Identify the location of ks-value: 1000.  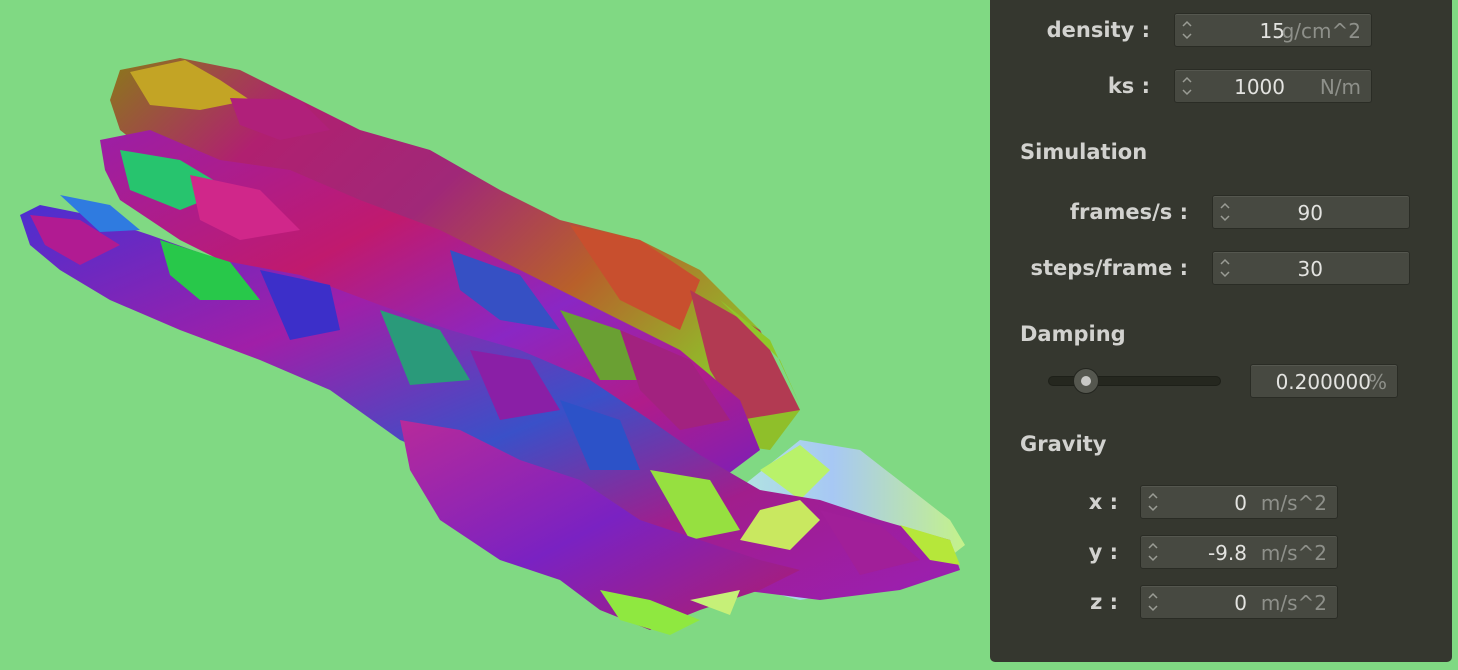
(1259, 87).